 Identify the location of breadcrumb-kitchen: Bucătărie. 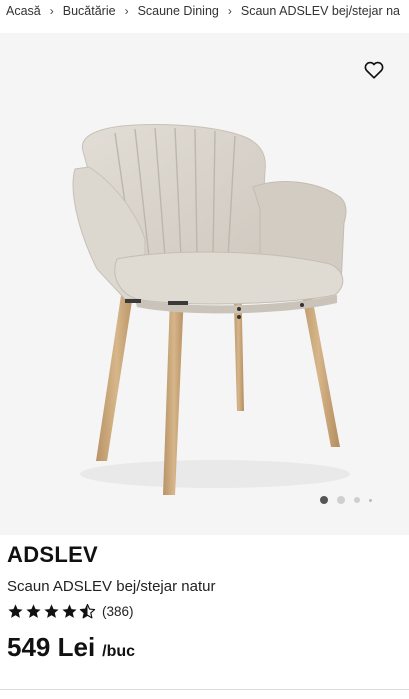
(89, 11).